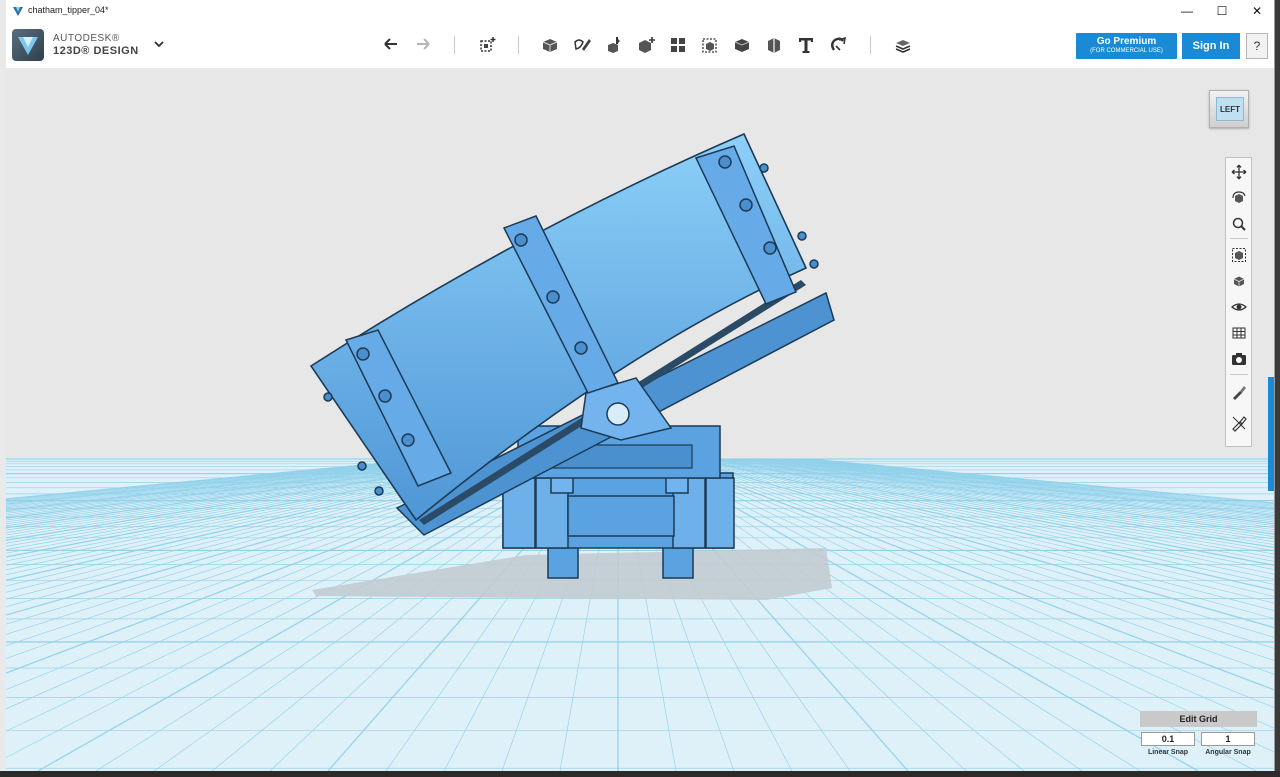 The image size is (1280, 777). I want to click on app-logo, so click(28, 45).